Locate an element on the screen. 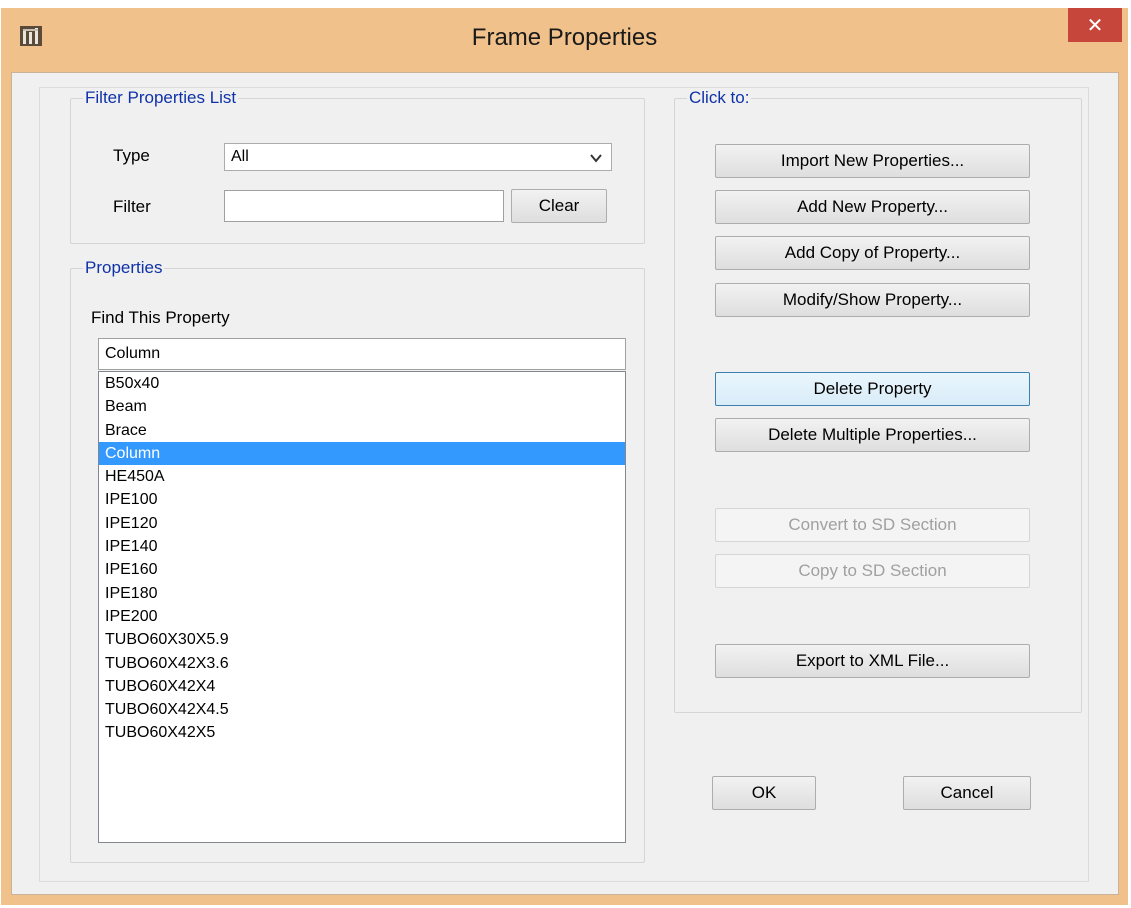 Image resolution: width=1131 pixels, height=908 pixels. list-item: IPE200 is located at coordinates (362, 616).